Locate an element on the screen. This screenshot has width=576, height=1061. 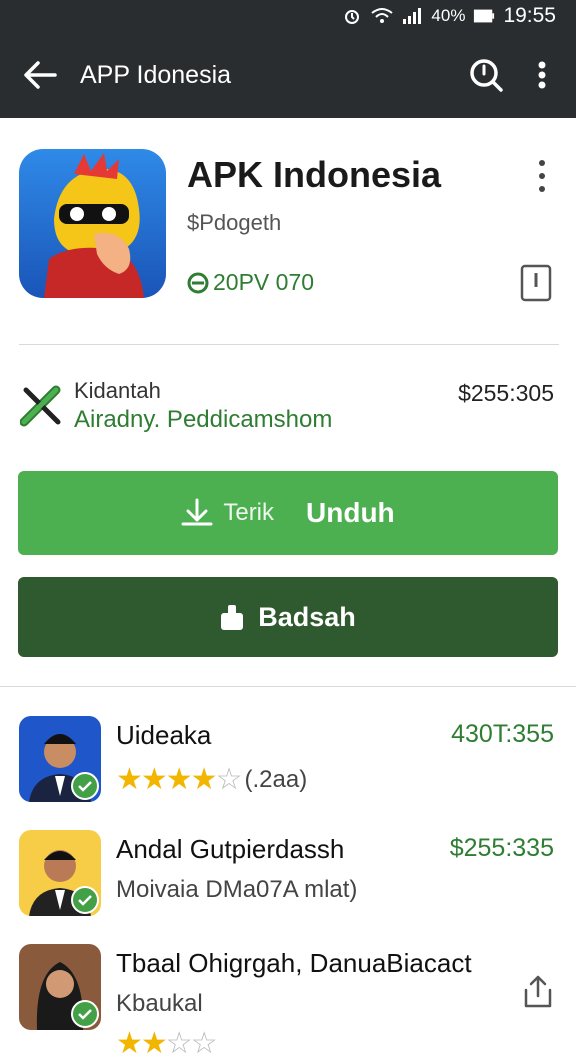
app-info-row: Kidantah Airadny. Peddicamshom $255:305 is located at coordinates (288, 407).